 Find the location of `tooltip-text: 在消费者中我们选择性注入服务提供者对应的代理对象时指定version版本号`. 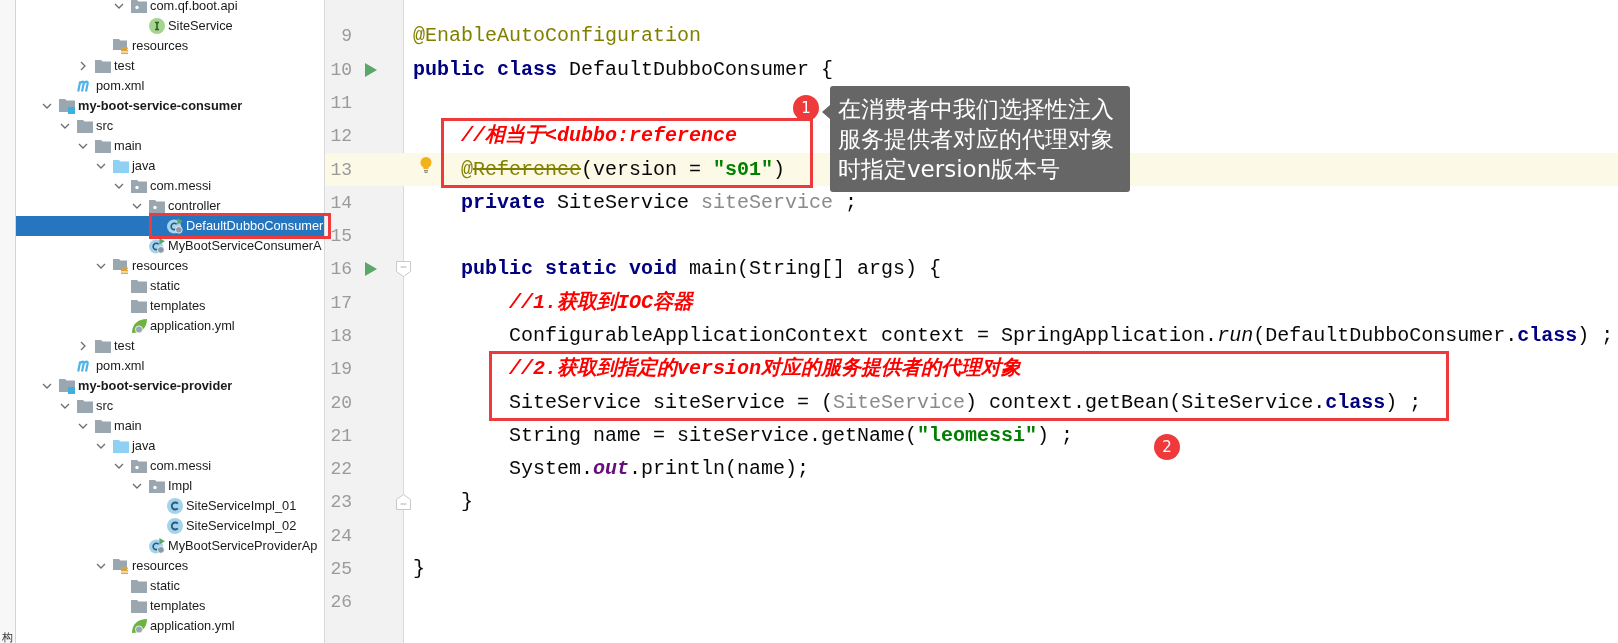

tooltip-text: 在消费者中我们选择性注入服务提供者对应的代理对象时指定version版本号 is located at coordinates (976, 139).